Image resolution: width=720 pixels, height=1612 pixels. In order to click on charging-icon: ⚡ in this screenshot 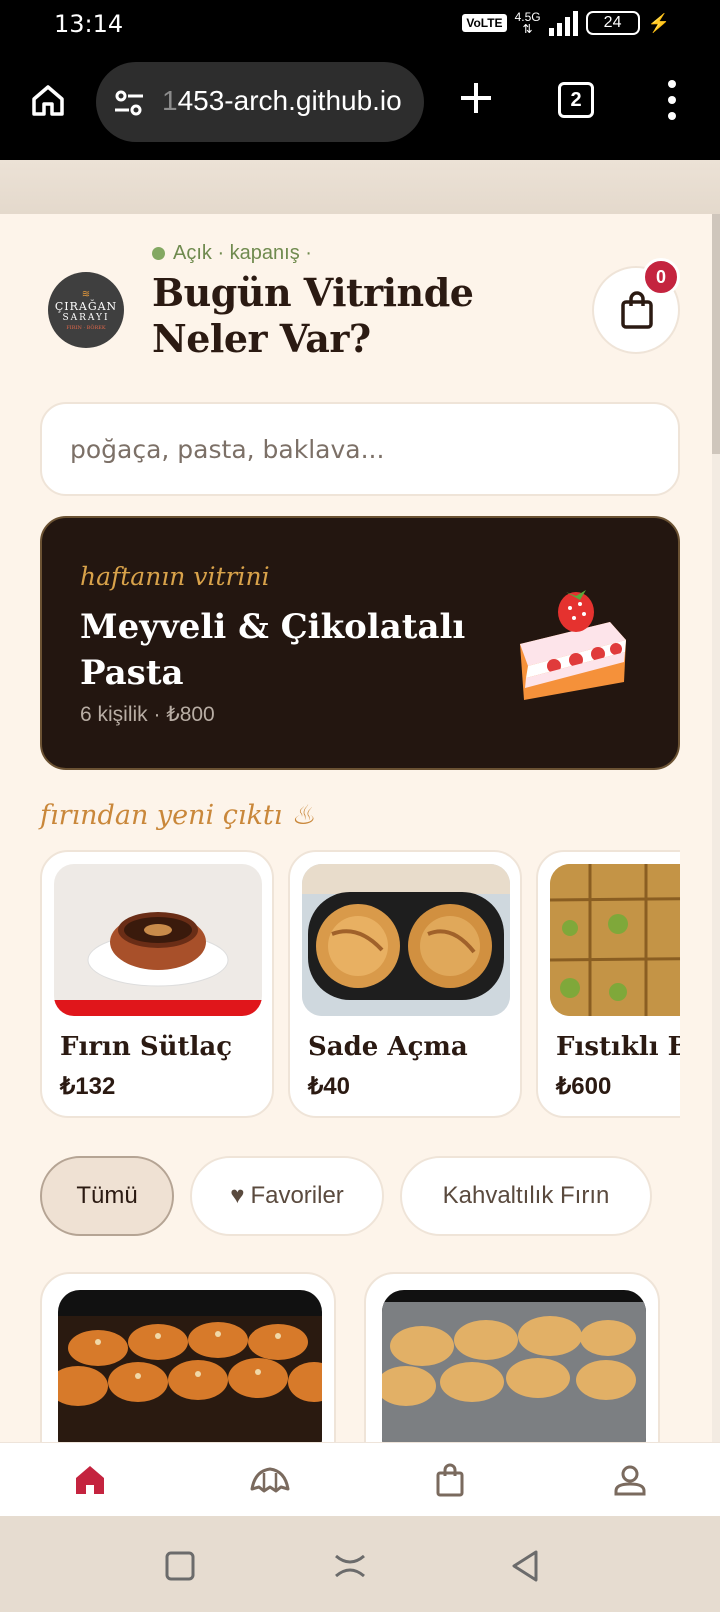, I will do `click(658, 22)`.